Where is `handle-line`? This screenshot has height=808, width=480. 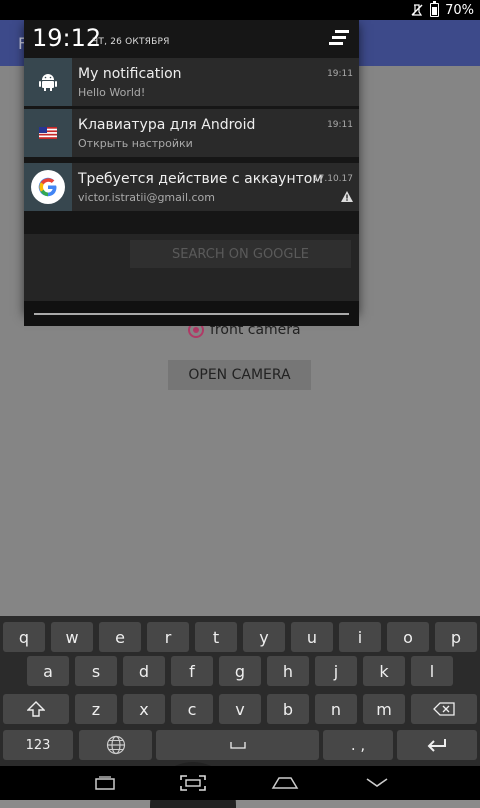 handle-line is located at coordinates (191, 314).